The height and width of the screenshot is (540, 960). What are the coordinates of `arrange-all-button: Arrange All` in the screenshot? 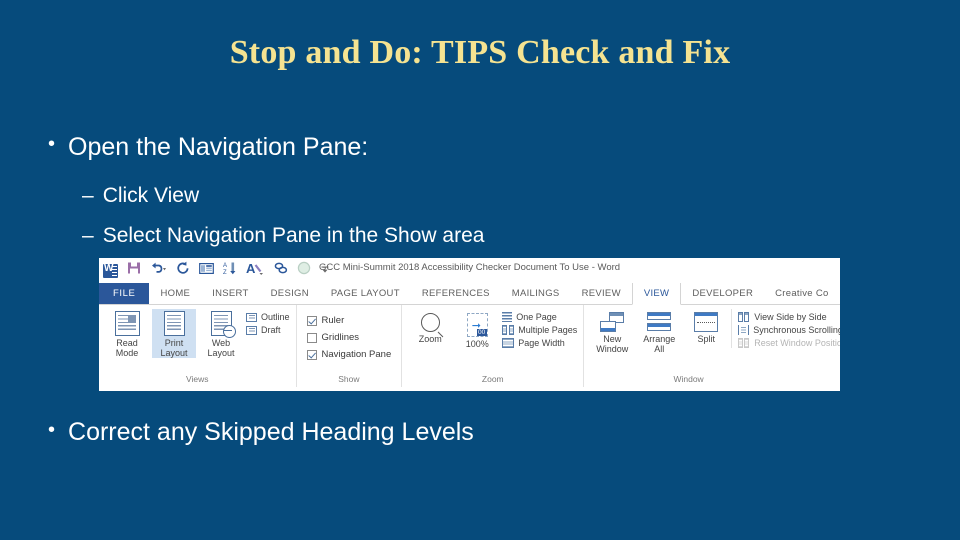 It's located at (659, 331).